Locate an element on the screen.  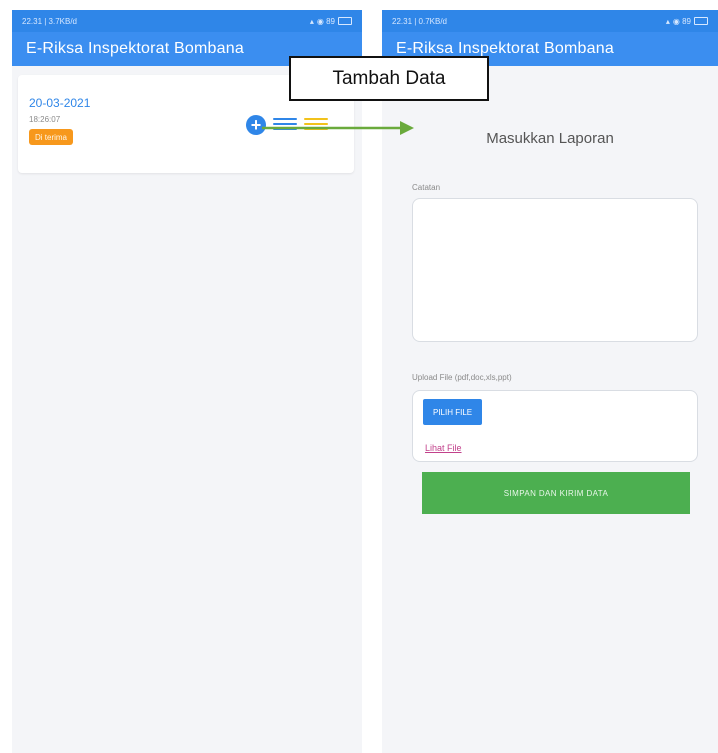
arrow-head is located at coordinates (407, 128).